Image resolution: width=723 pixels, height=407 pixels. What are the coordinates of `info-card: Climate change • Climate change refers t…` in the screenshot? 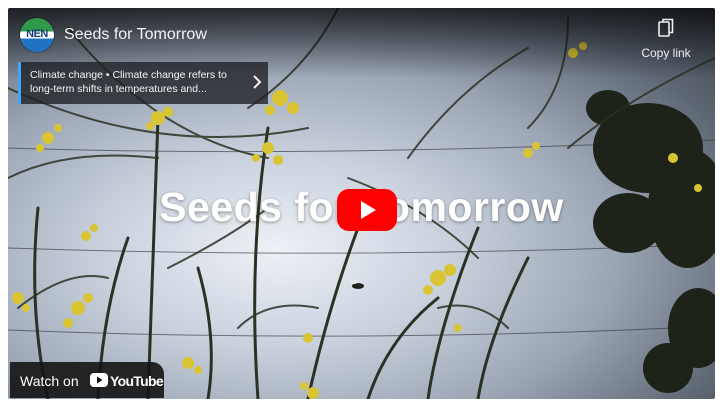 It's located at (143, 83).